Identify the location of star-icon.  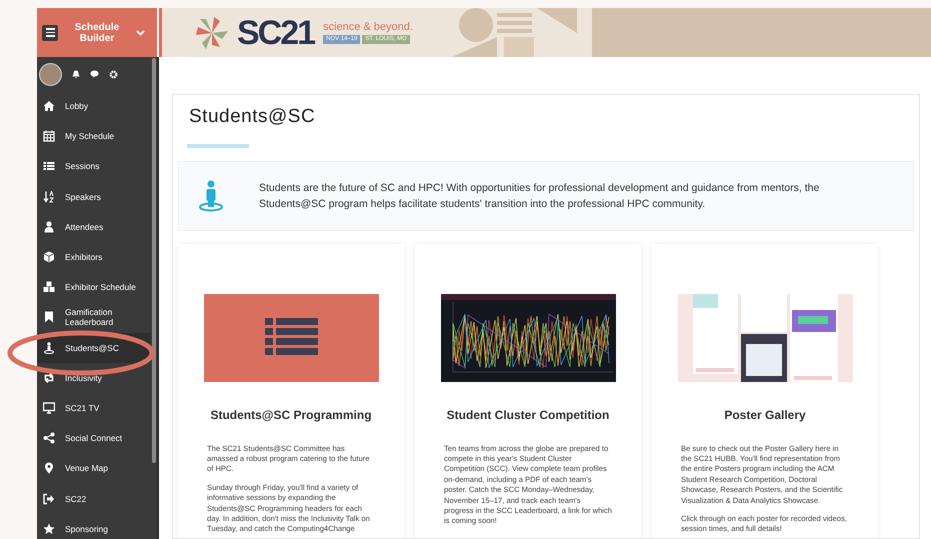
(49, 528).